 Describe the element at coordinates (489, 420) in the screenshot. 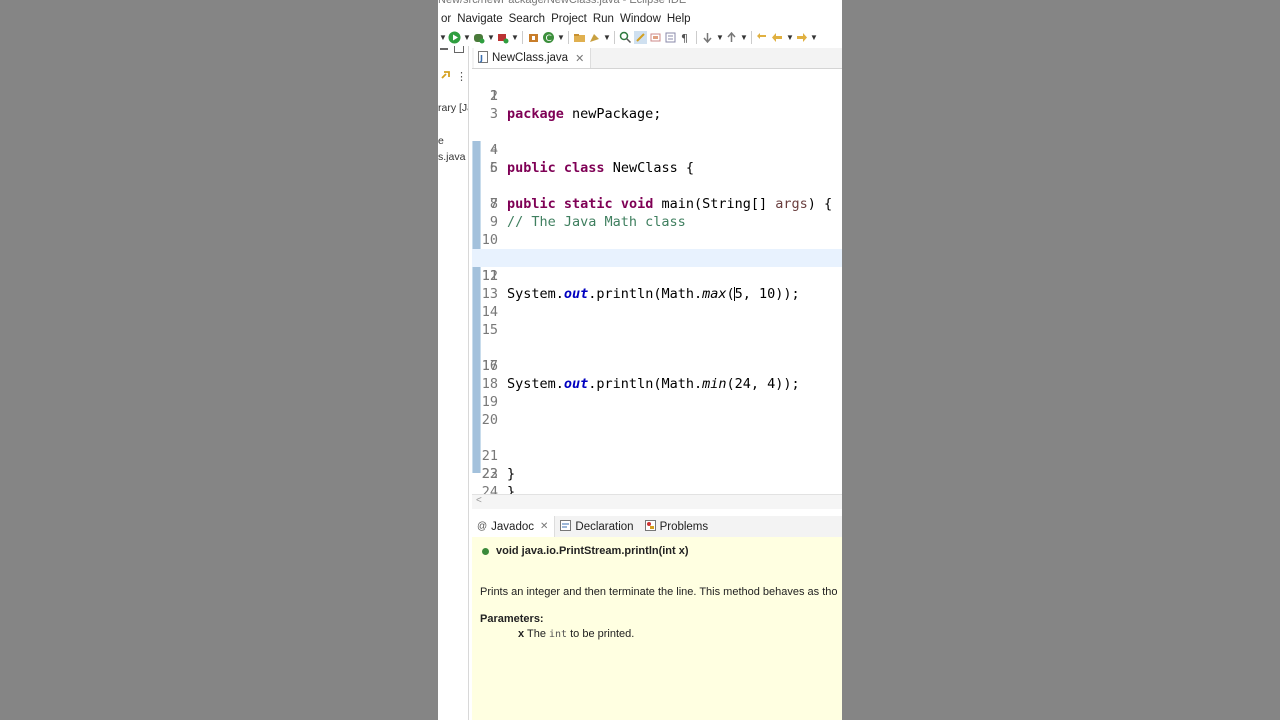

I see `code-line: 20` at that location.